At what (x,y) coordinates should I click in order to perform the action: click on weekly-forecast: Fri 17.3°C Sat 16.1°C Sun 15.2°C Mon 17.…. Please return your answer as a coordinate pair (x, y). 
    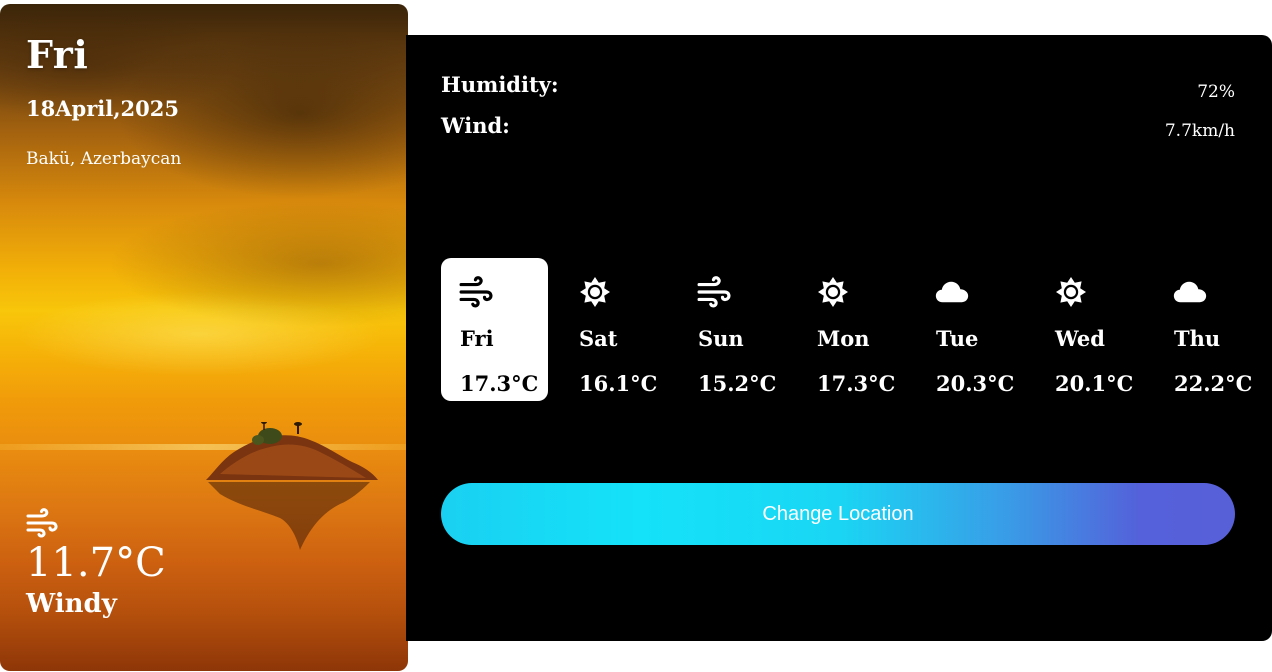
    Looking at the image, I should click on (855, 329).